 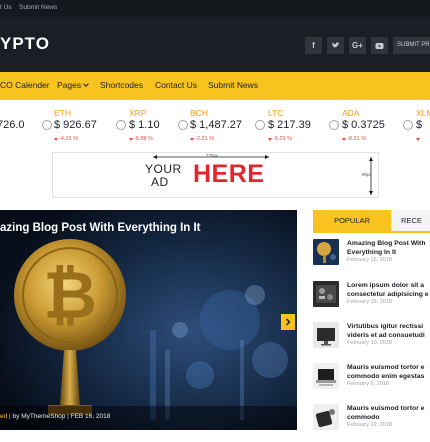 I want to click on coin-price: $ 1,487.27, so click(x=216, y=125).